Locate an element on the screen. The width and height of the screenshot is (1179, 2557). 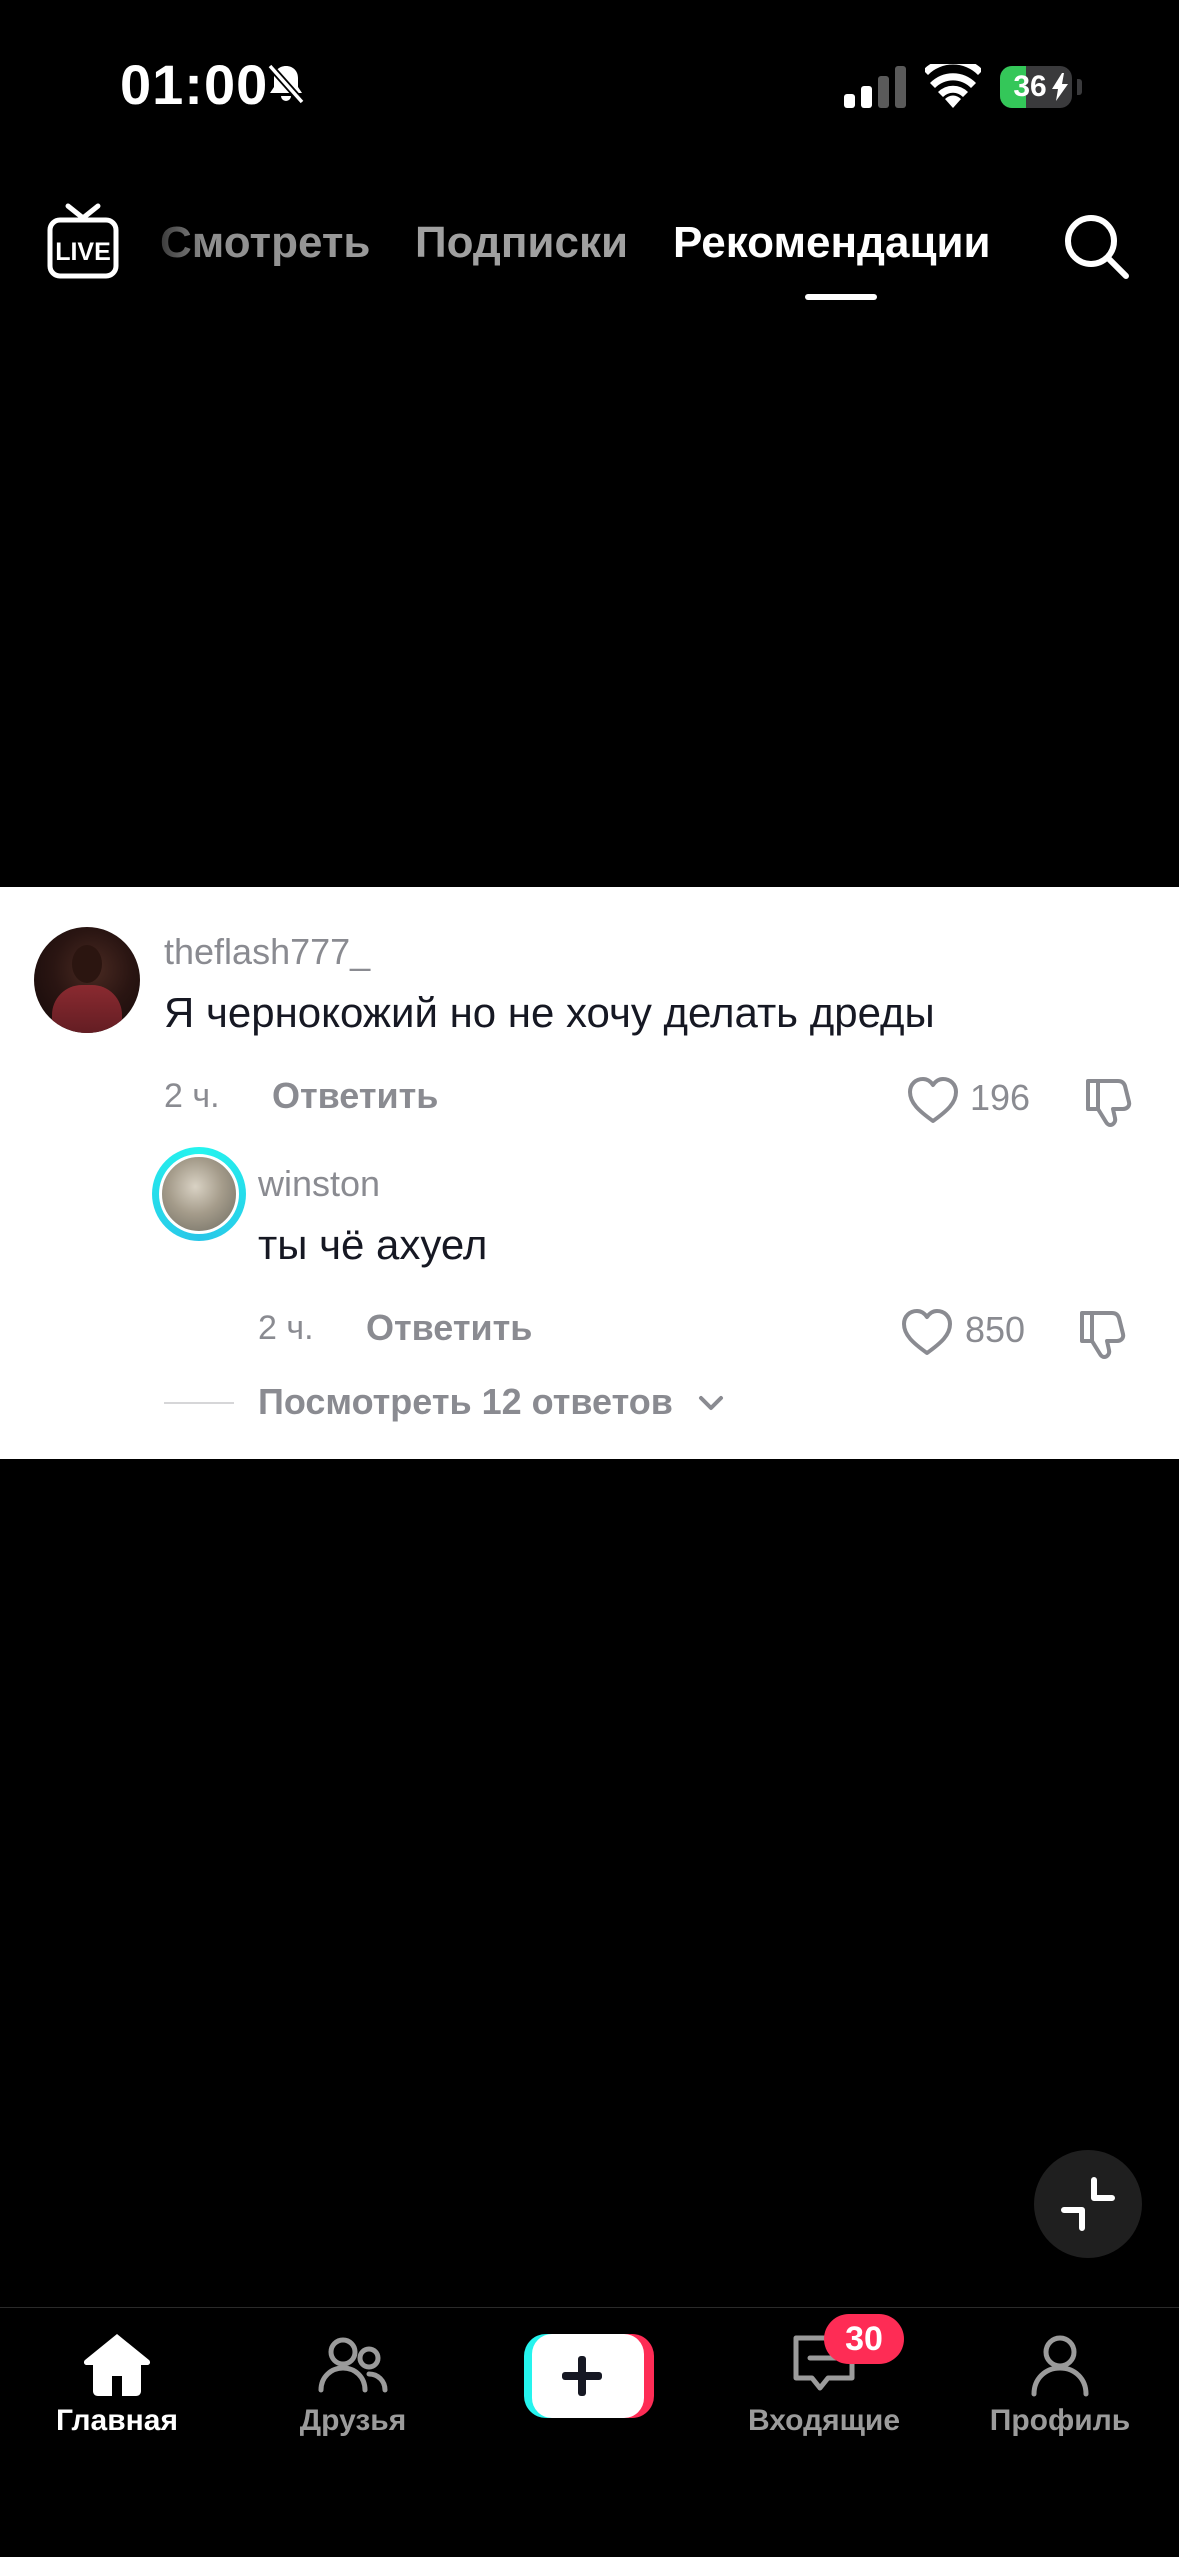
bell-slash-icon is located at coordinates (286, 84).